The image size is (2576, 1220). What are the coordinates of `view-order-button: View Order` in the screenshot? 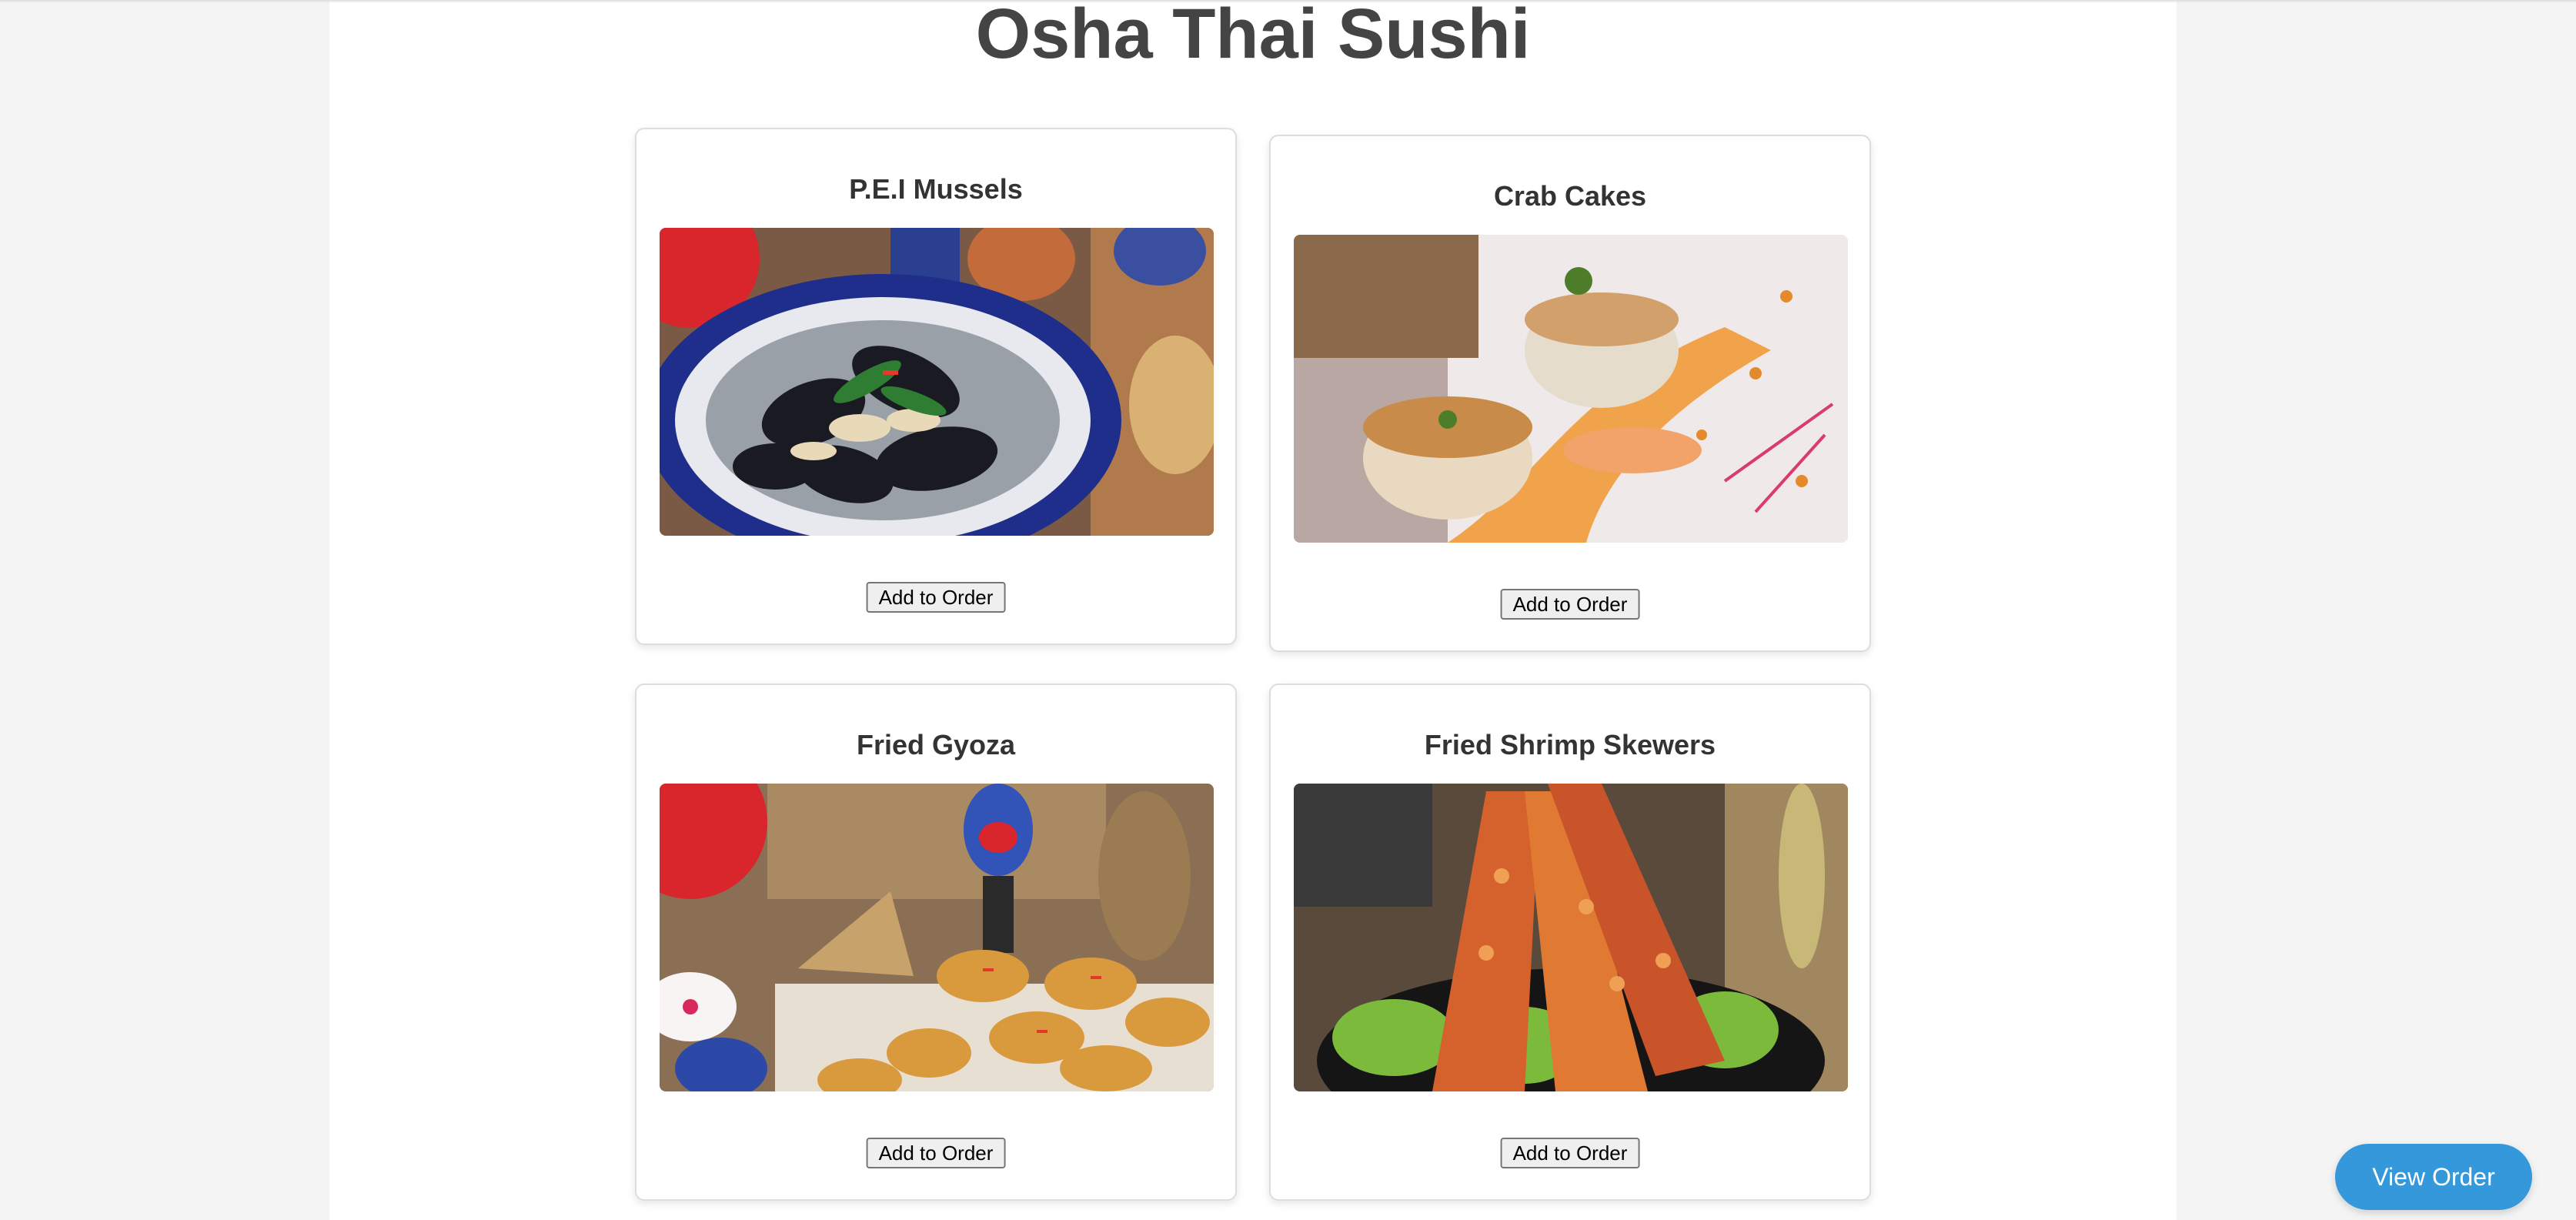 It's located at (2433, 1177).